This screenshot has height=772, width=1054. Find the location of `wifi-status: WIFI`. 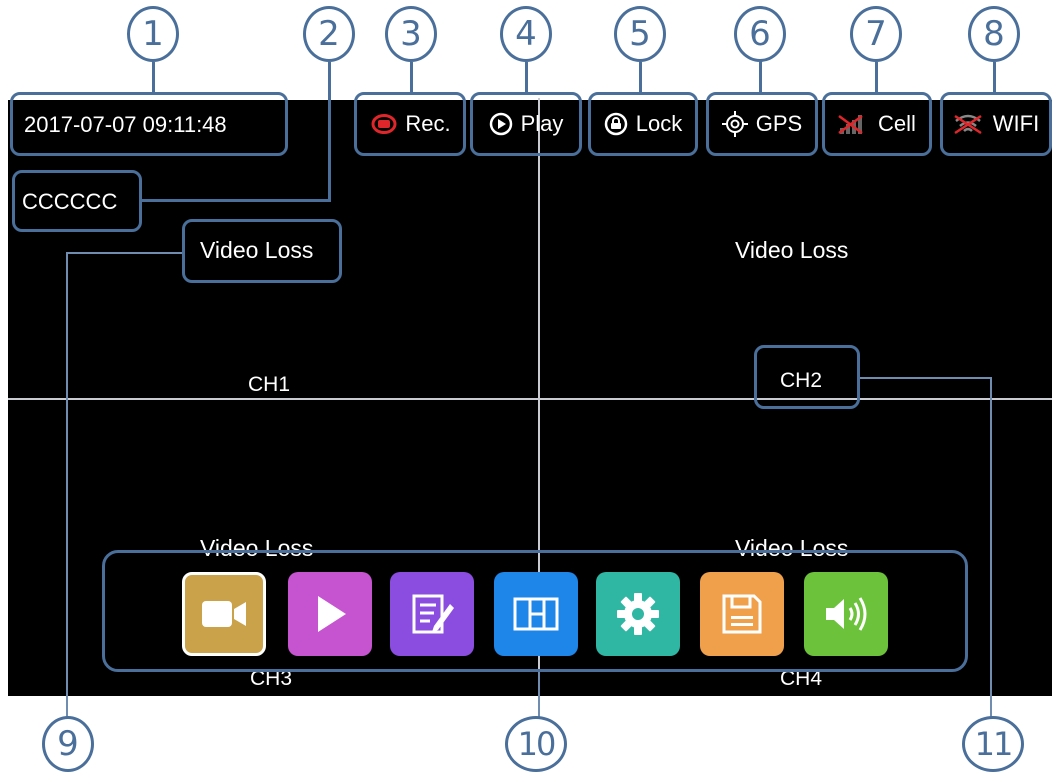

wifi-status: WIFI is located at coordinates (996, 124).